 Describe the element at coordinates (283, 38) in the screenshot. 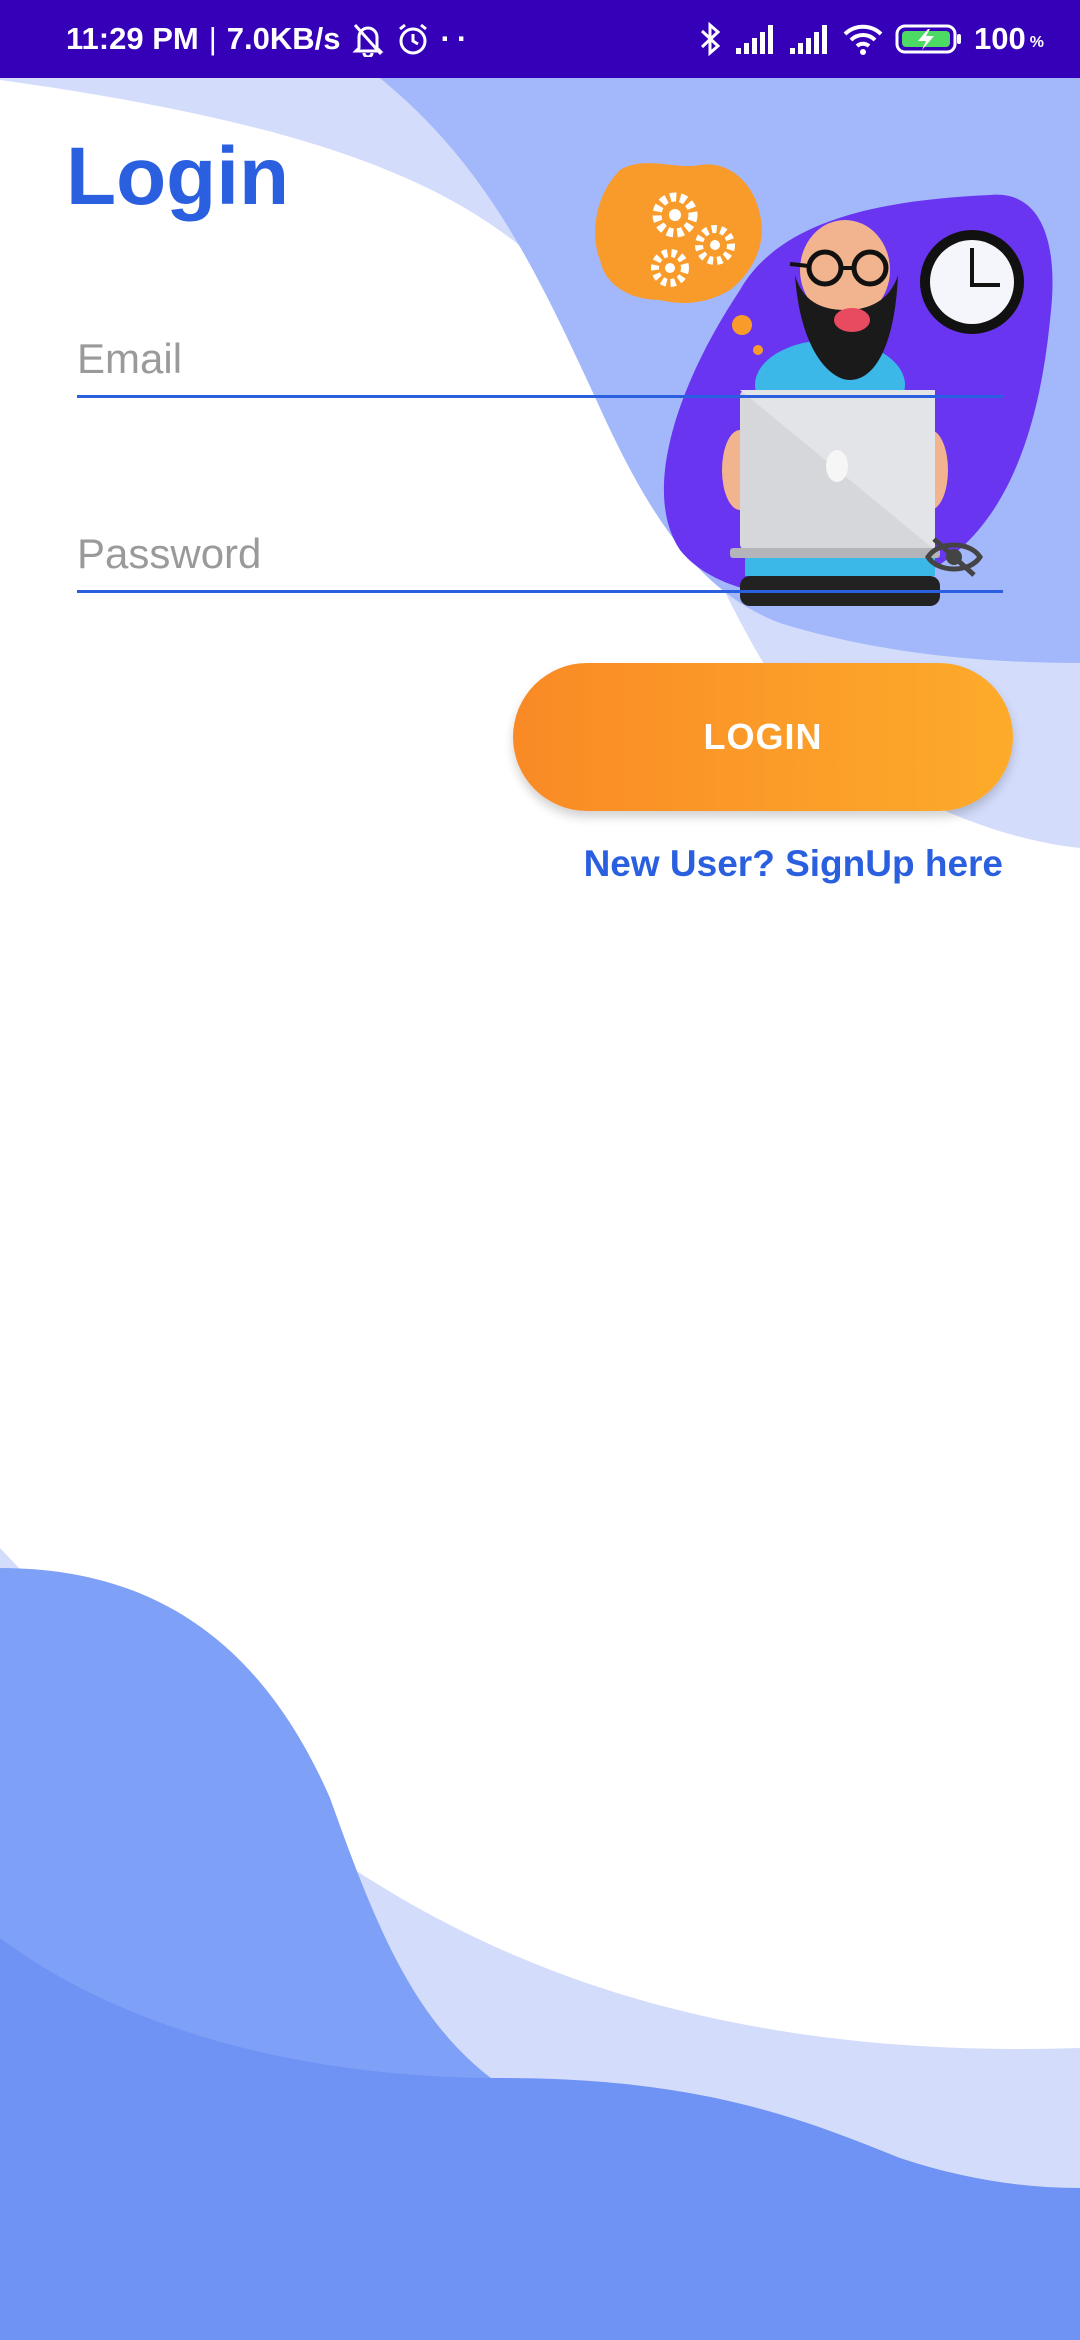

I see `network-speed: 7.0KB/s` at that location.